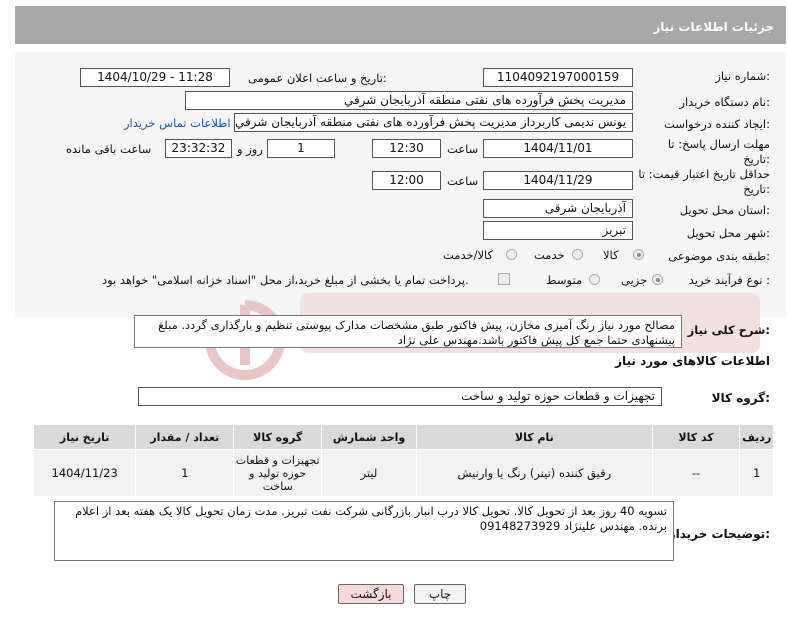 The width and height of the screenshot is (788, 619). I want to click on description-label: شرح کلی نیاز:, so click(728, 330).